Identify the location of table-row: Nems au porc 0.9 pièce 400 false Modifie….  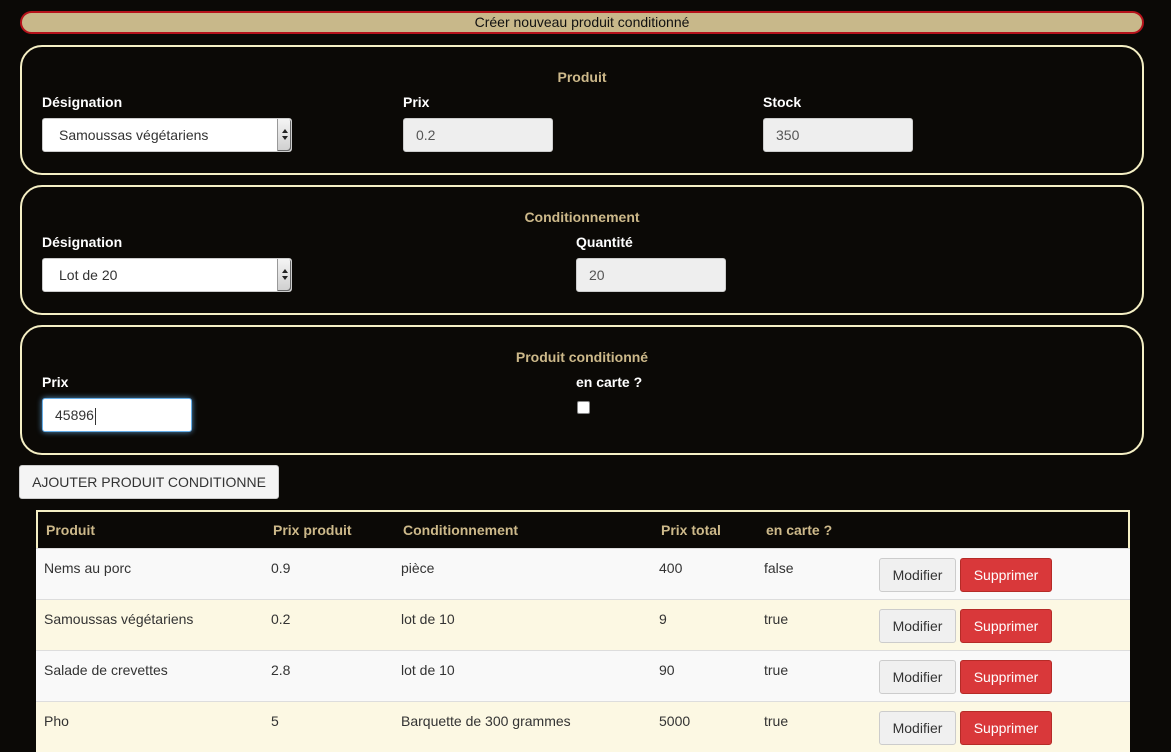
(583, 573).